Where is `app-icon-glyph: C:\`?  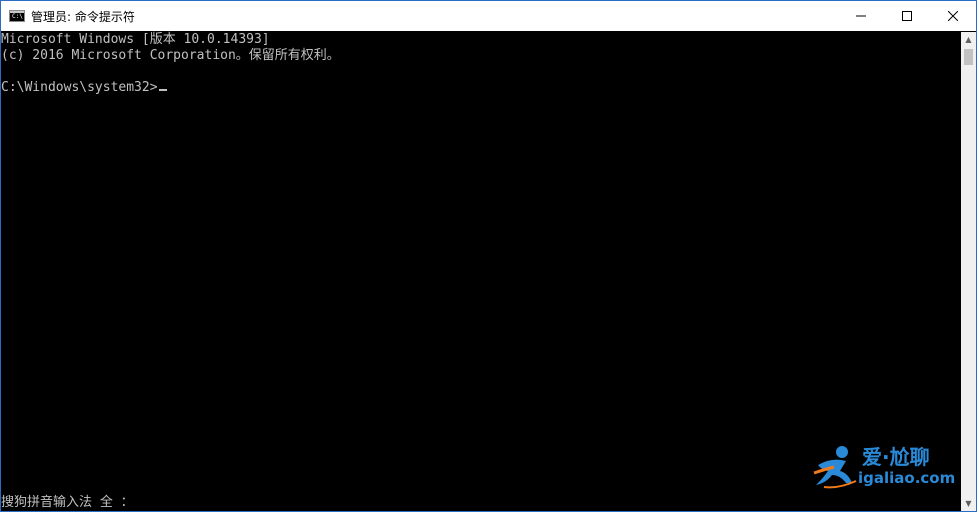 app-icon-glyph: C:\ is located at coordinates (17, 16).